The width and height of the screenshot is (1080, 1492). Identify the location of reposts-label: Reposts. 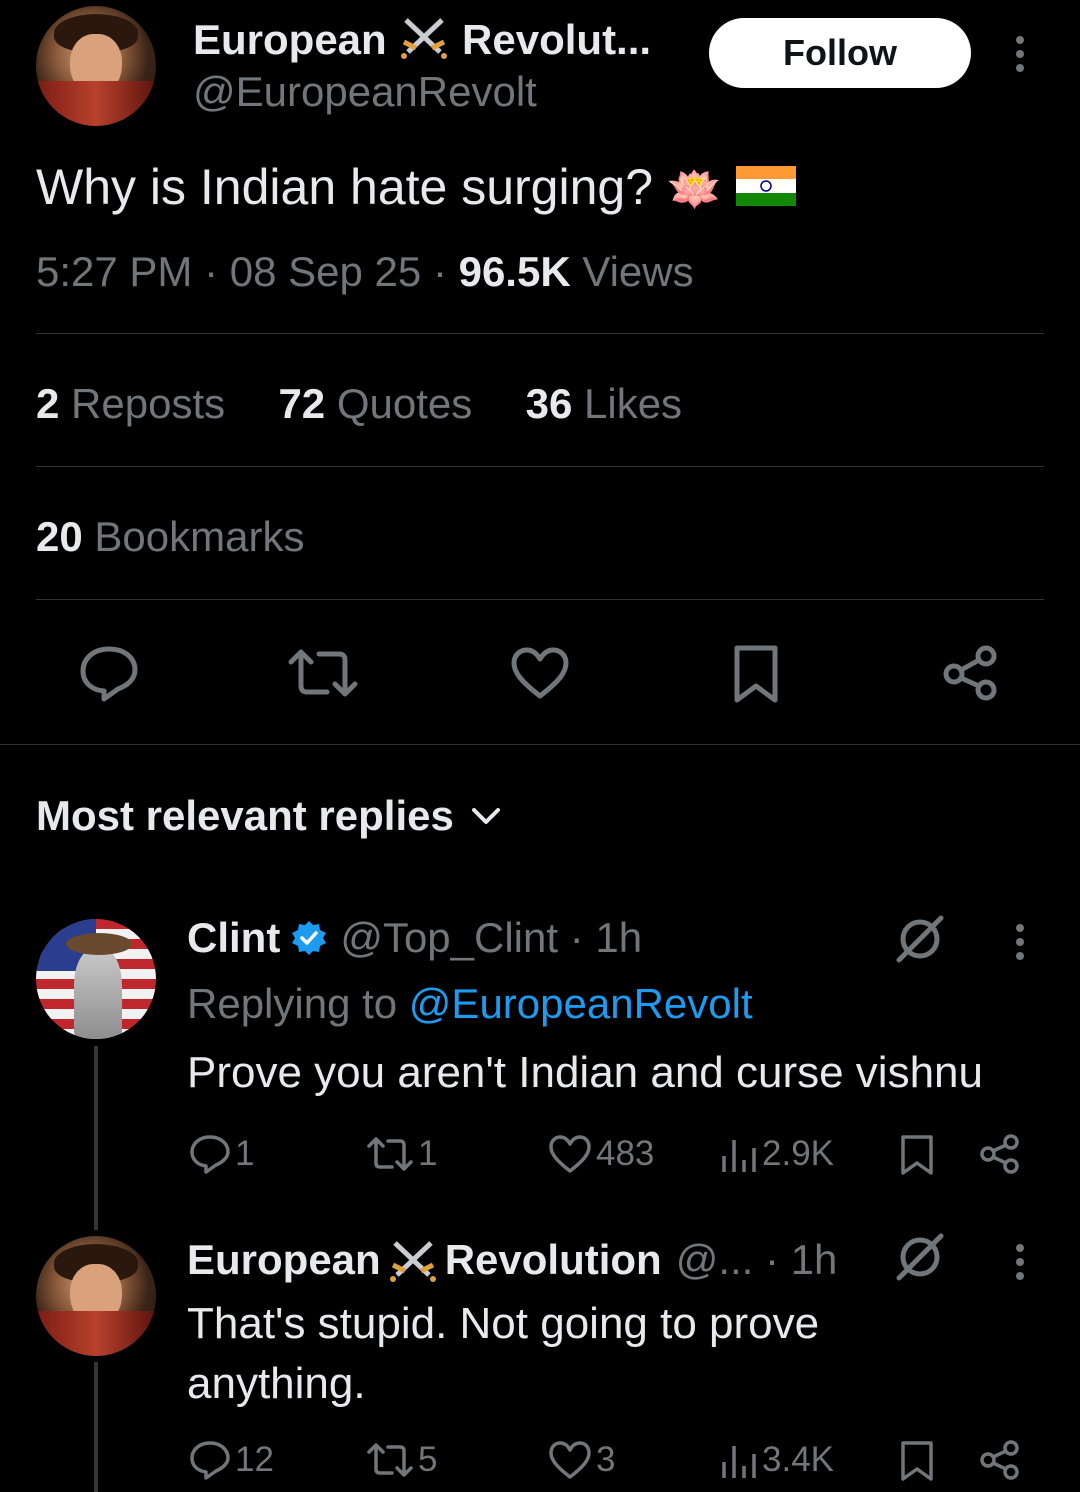
(148, 403).